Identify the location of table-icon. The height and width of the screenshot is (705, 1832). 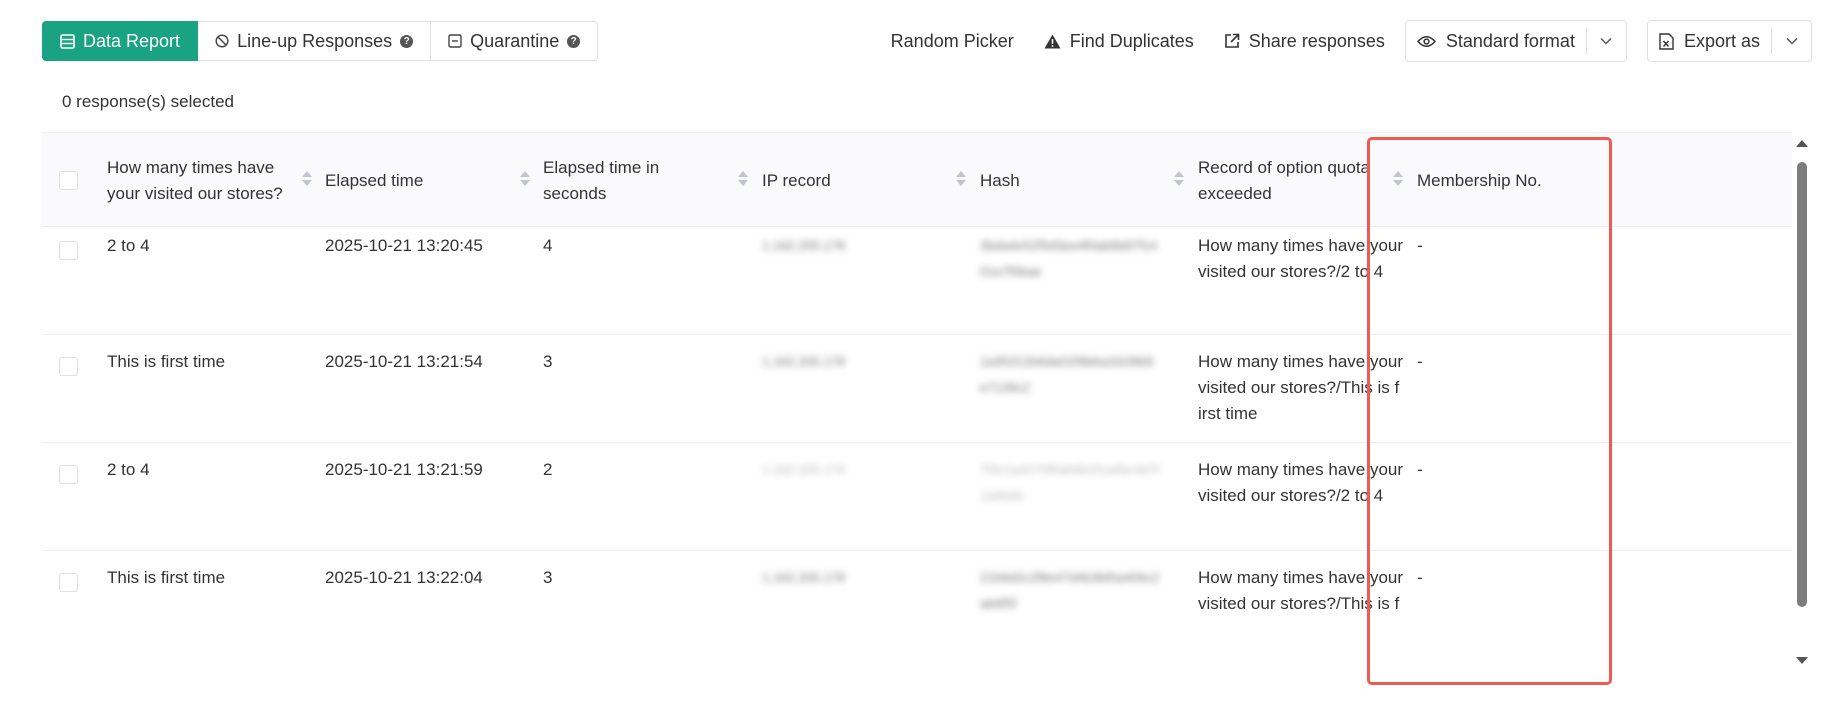
(67, 41).